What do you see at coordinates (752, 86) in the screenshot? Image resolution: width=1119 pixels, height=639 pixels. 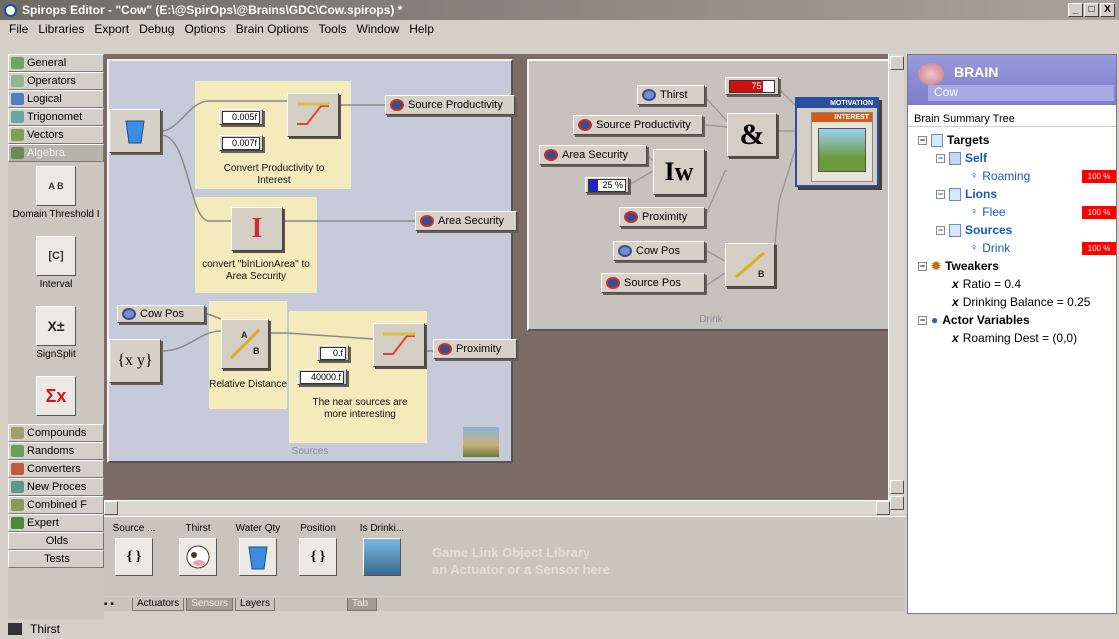 I see `value-node-75pct: 75 %` at bounding box center [752, 86].